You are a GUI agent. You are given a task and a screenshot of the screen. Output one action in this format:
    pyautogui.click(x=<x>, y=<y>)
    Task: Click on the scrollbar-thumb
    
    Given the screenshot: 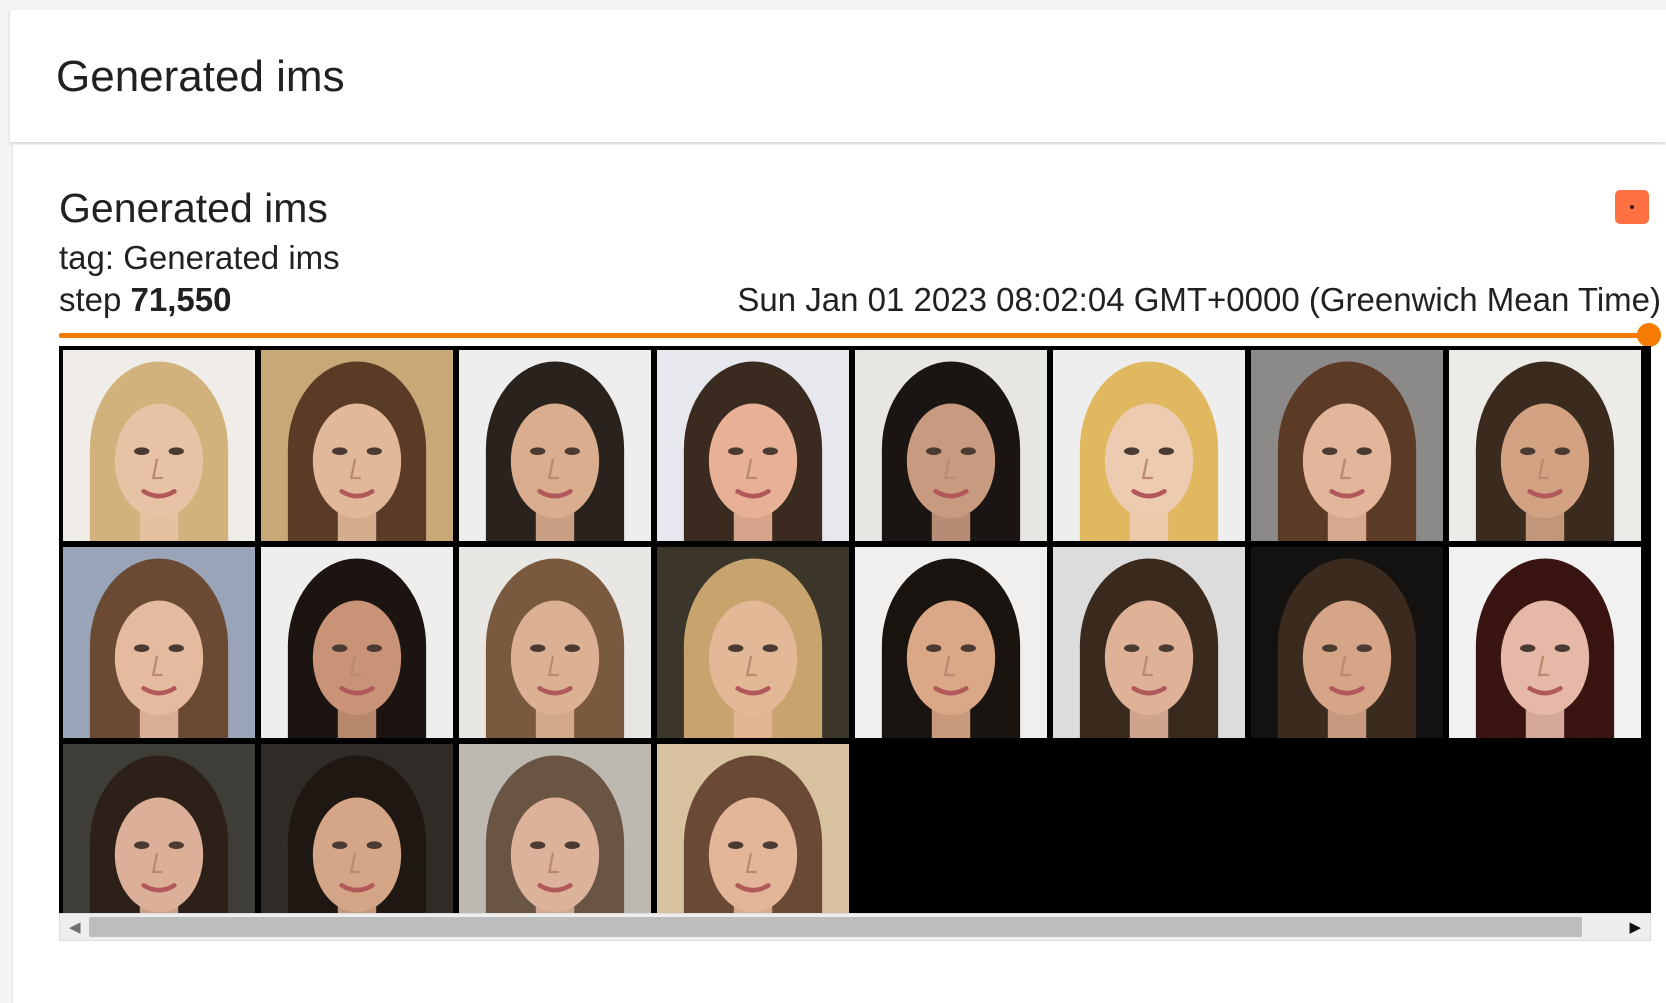 What is the action you would take?
    pyautogui.click(x=835, y=927)
    